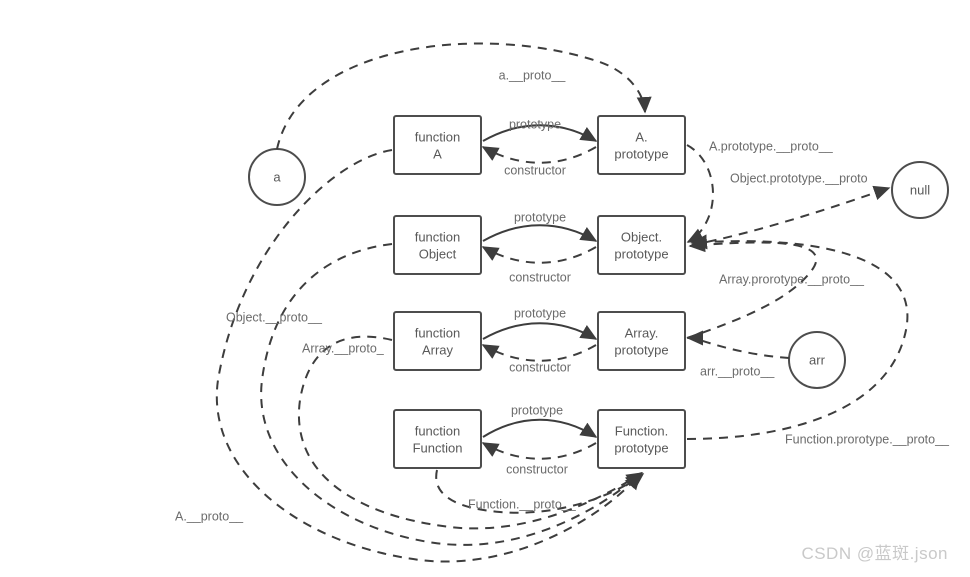 The image size is (970, 577). I want to click on edge-prototype-array: prototype, so click(540, 323).